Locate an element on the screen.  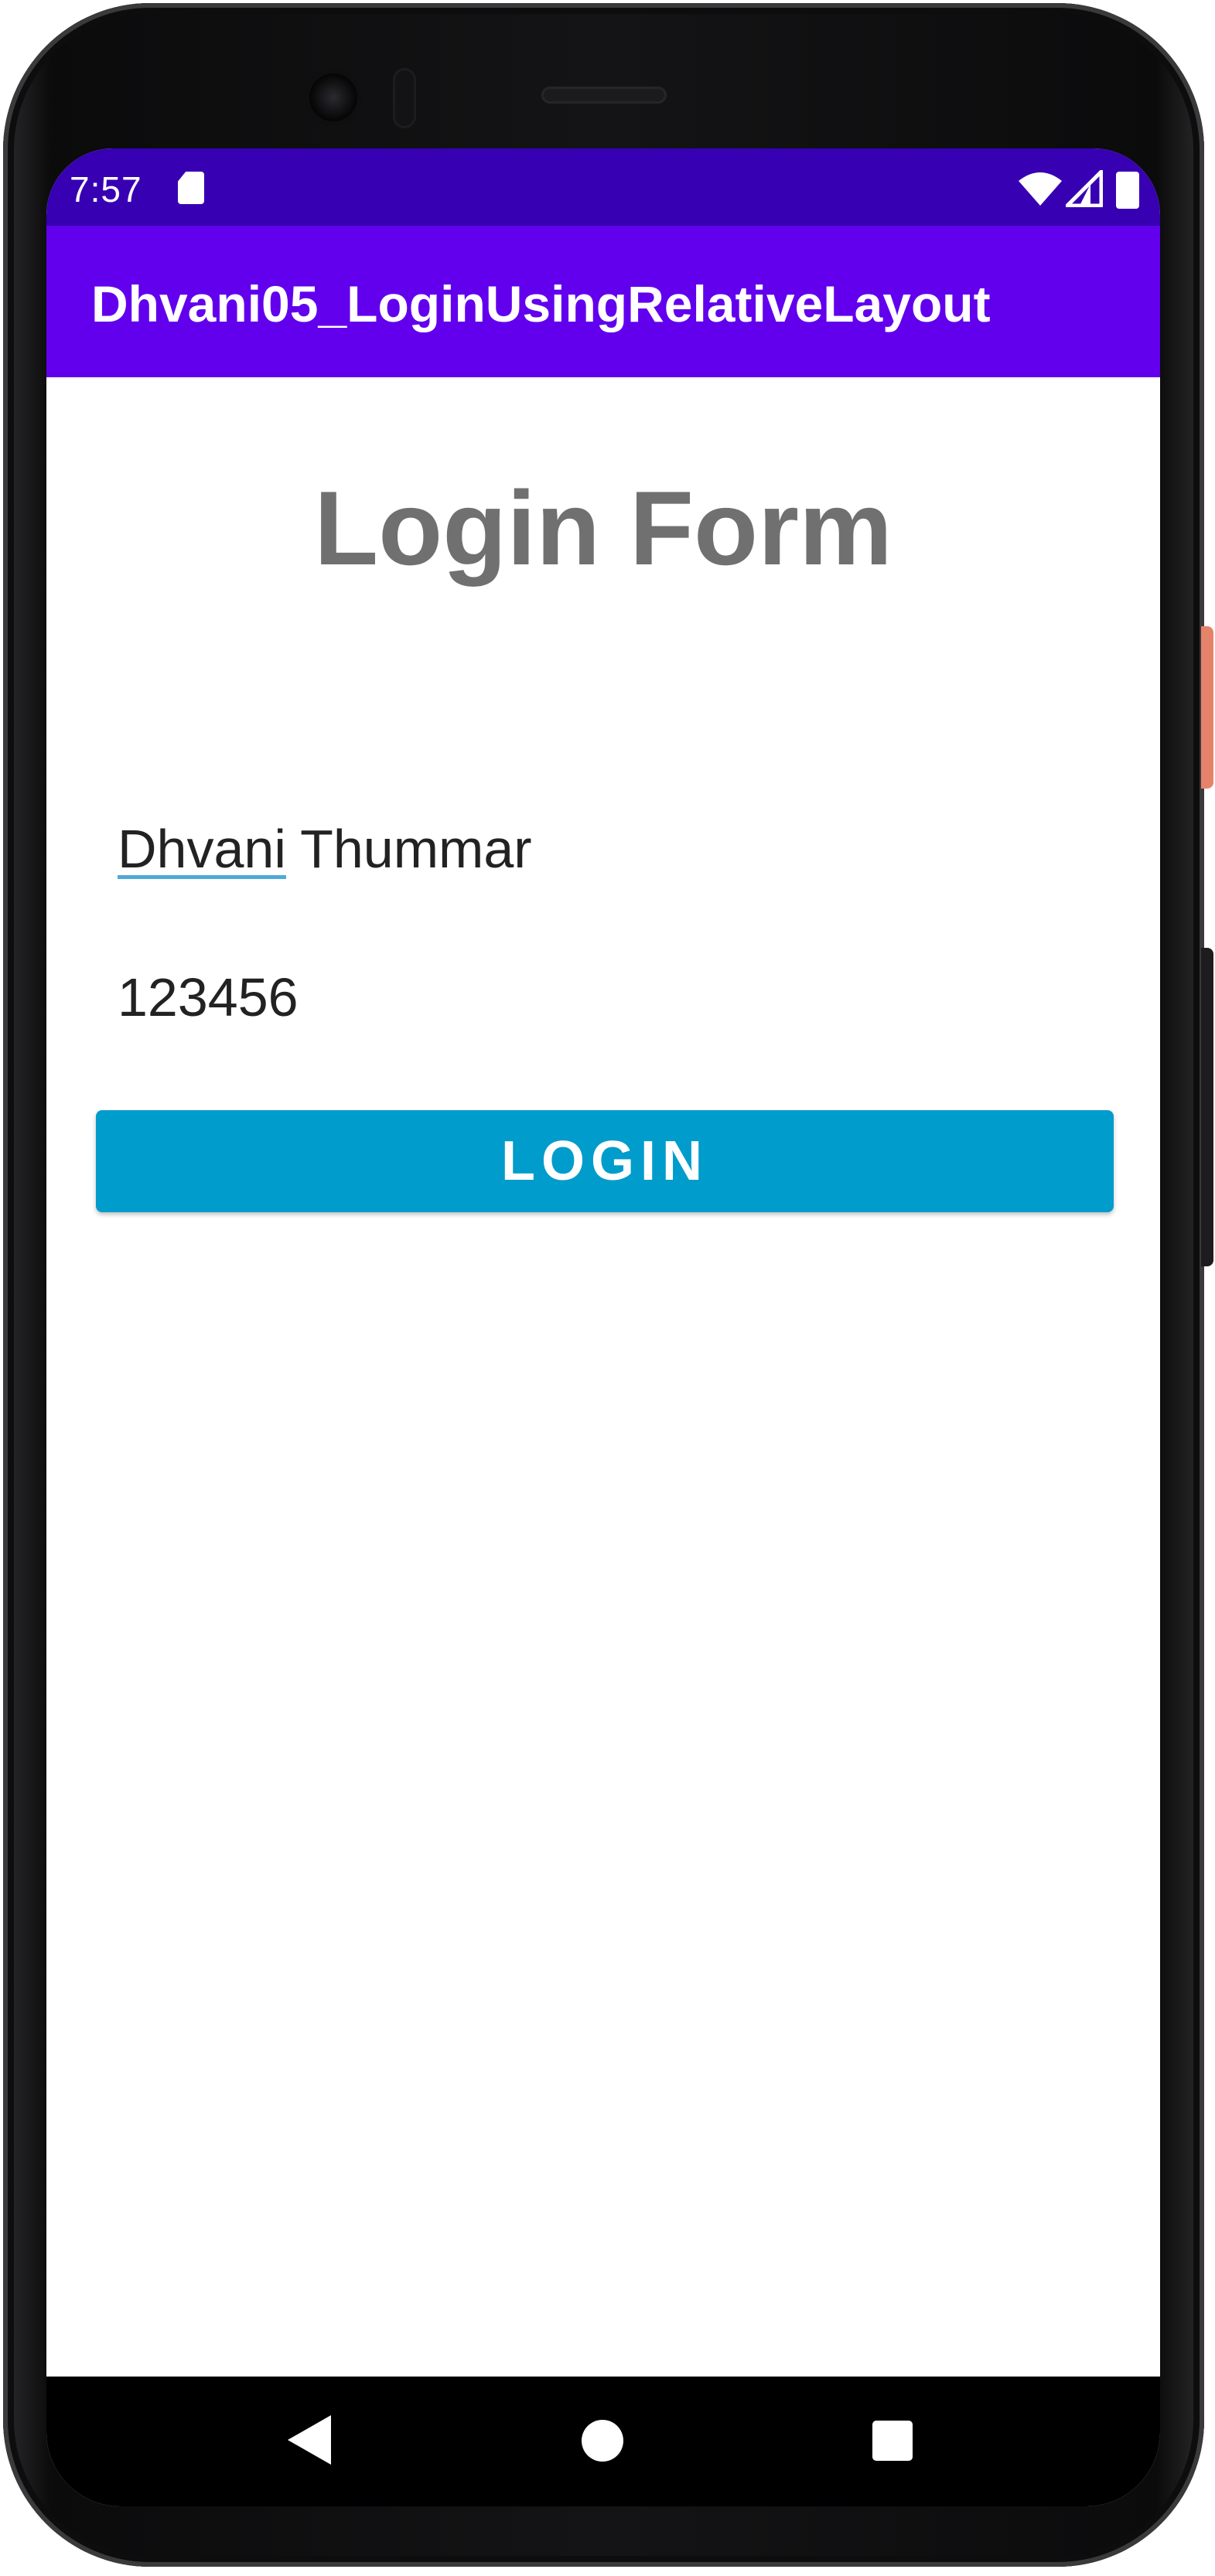
password-field: 123456 is located at coordinates (209, 997).